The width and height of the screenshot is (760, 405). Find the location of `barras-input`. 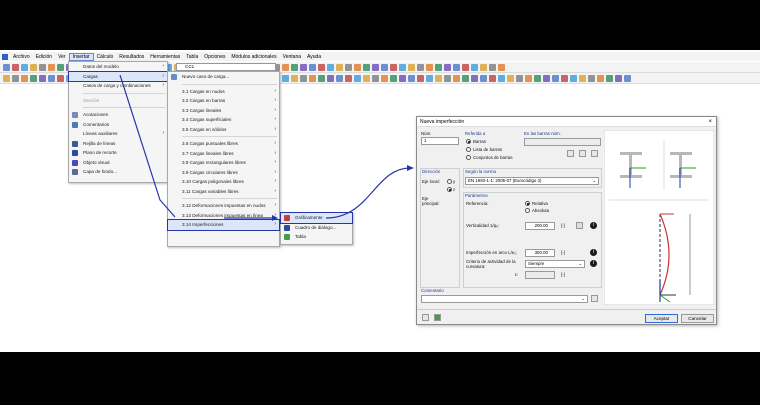

barras-input is located at coordinates (562, 142).